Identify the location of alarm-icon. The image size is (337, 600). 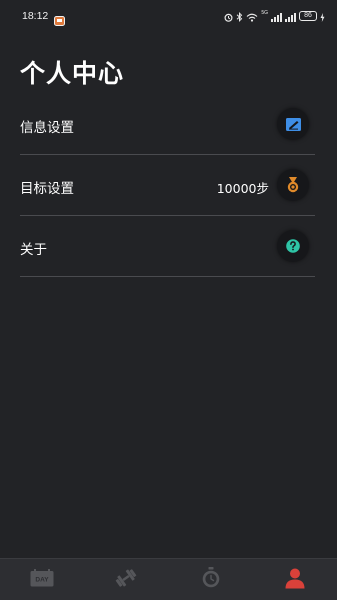
(228, 16).